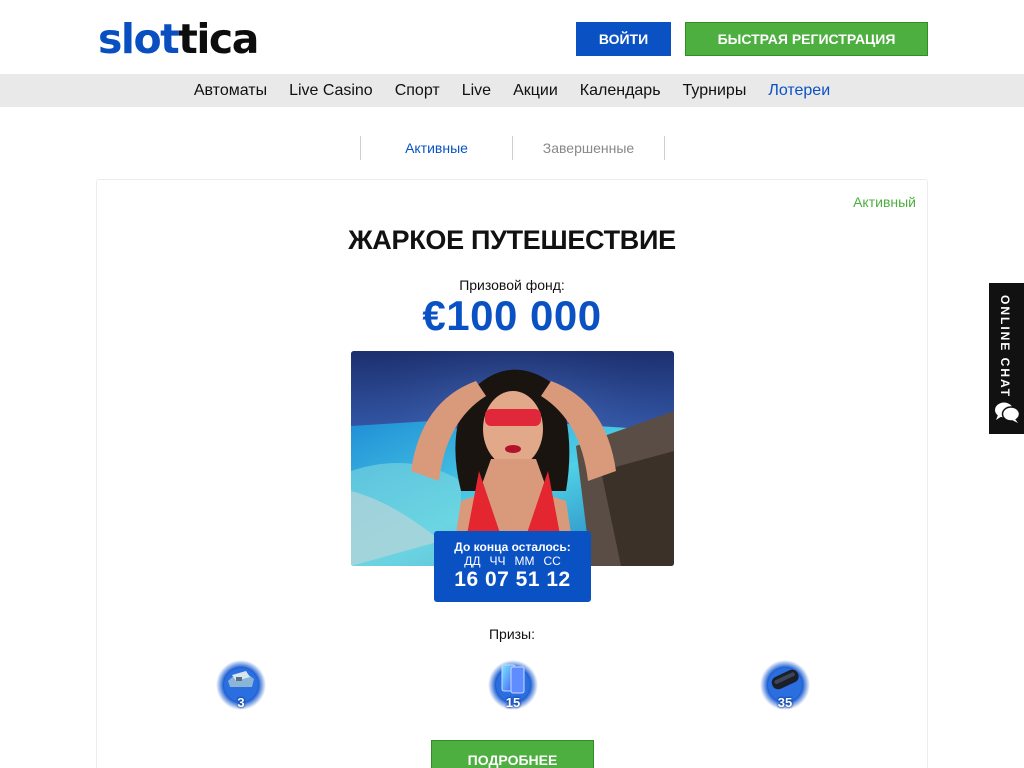  Describe the element at coordinates (806, 39) in the screenshot. I see `quick-register-button: БЫСТРАЯ РЕГИСТРАЦИЯ` at that location.